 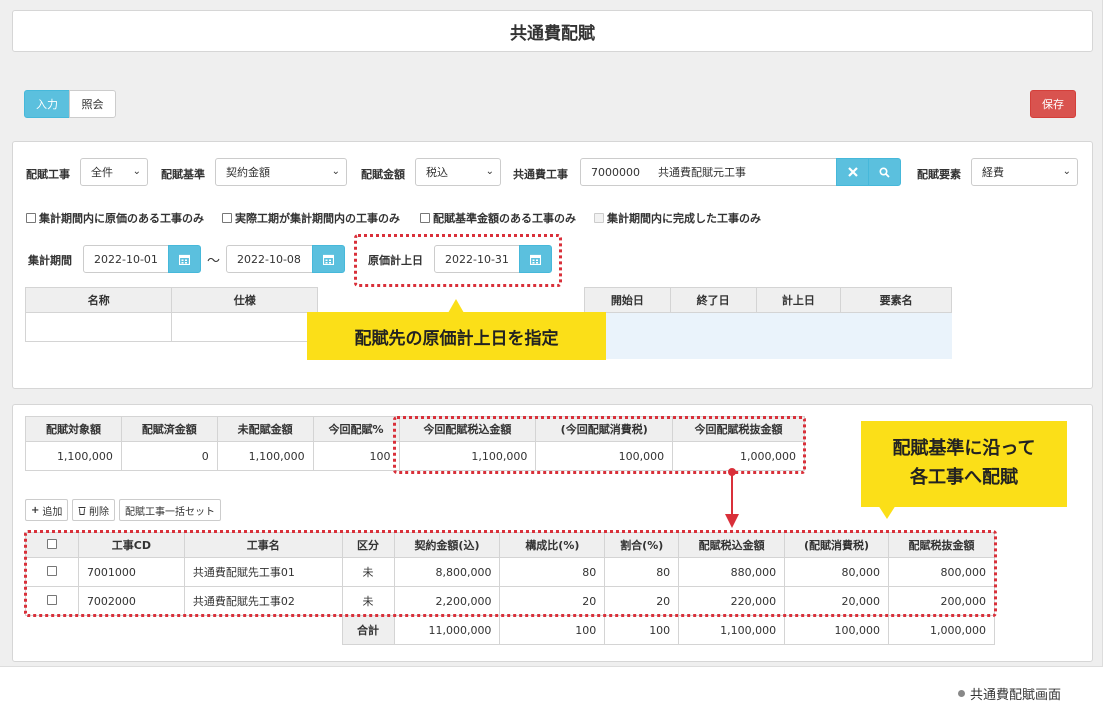 What do you see at coordinates (265, 429) in the screenshot?
I see `summary-header: 未配賦金額` at bounding box center [265, 429].